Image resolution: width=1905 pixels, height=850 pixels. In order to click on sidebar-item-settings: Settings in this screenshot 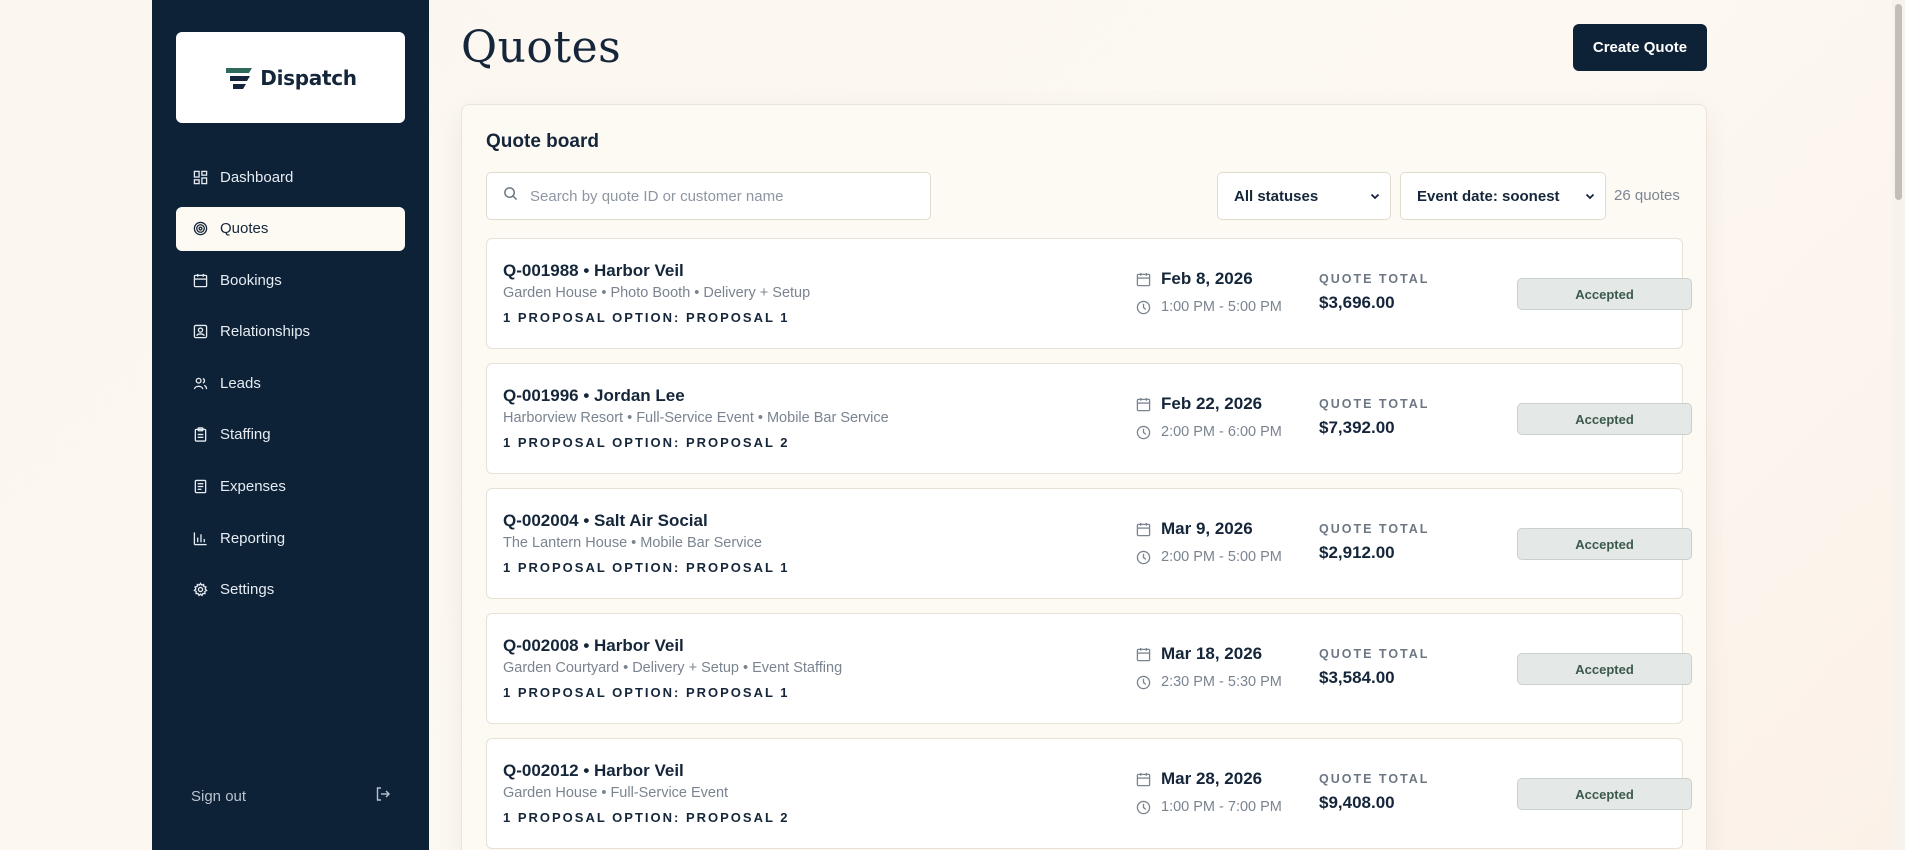, I will do `click(290, 590)`.